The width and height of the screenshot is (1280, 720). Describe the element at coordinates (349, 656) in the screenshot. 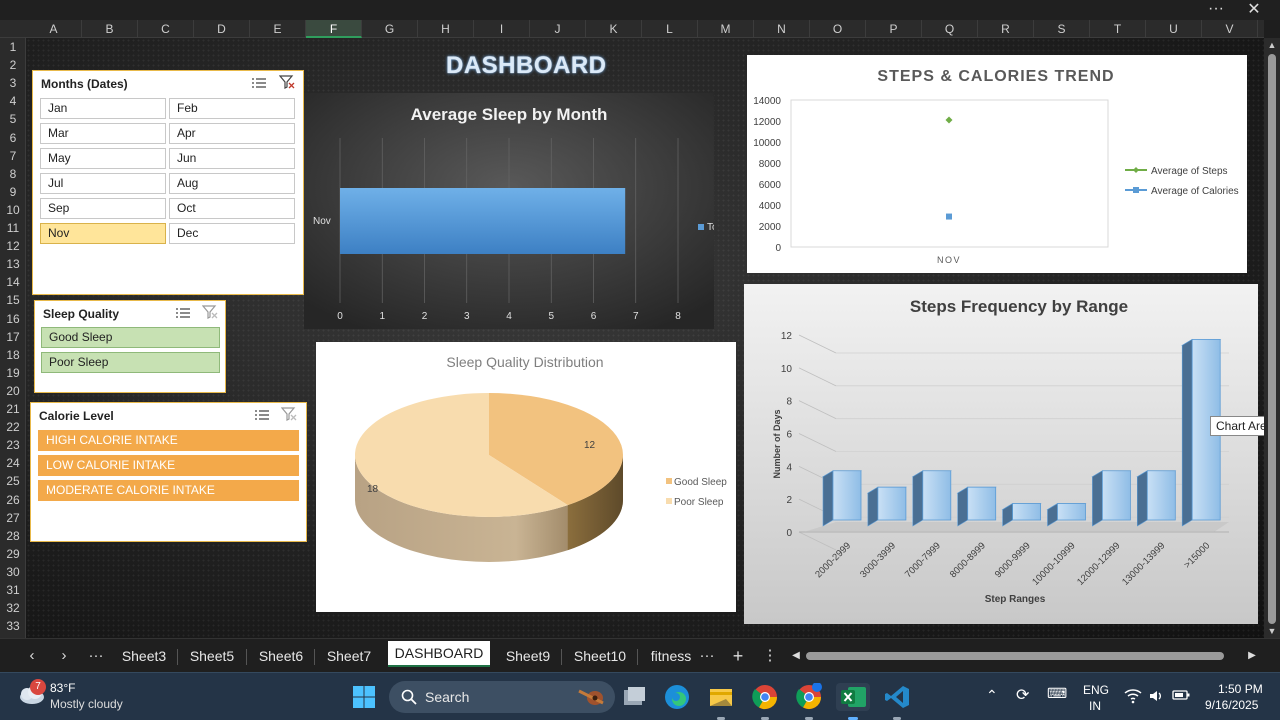

I see `sheet-tab: Sheet7` at that location.